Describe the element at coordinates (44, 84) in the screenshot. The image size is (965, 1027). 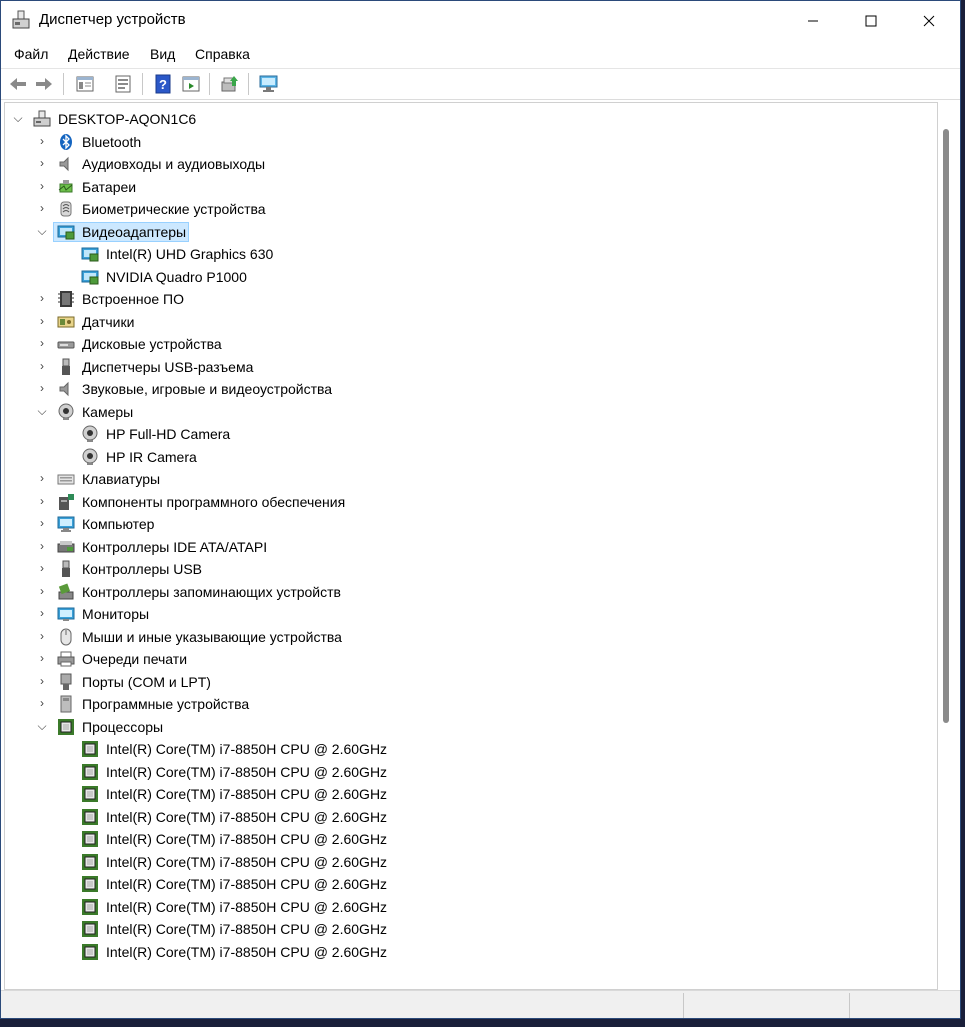
I see `forward-icon` at that location.